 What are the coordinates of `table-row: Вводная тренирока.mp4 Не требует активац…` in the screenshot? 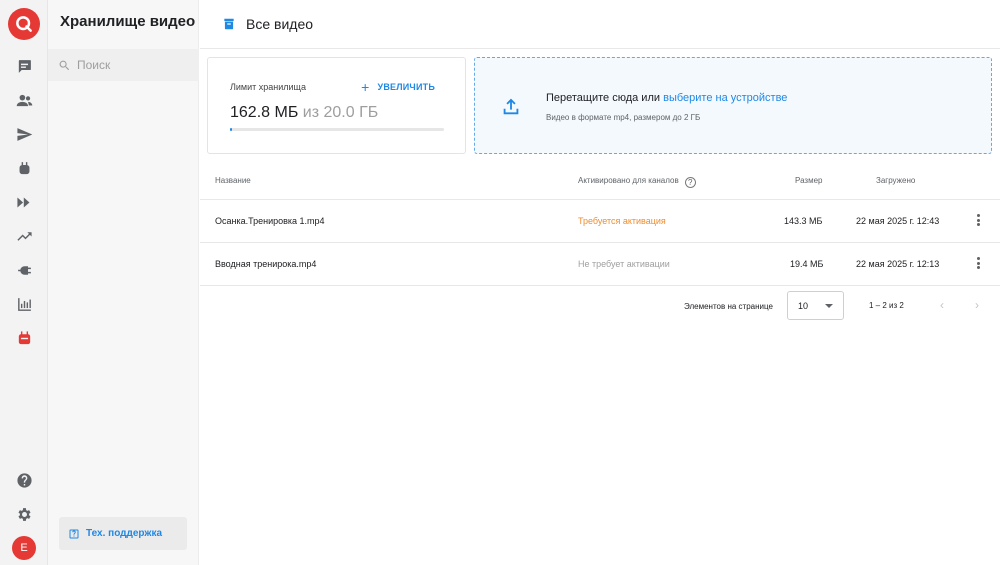 It's located at (600, 264).